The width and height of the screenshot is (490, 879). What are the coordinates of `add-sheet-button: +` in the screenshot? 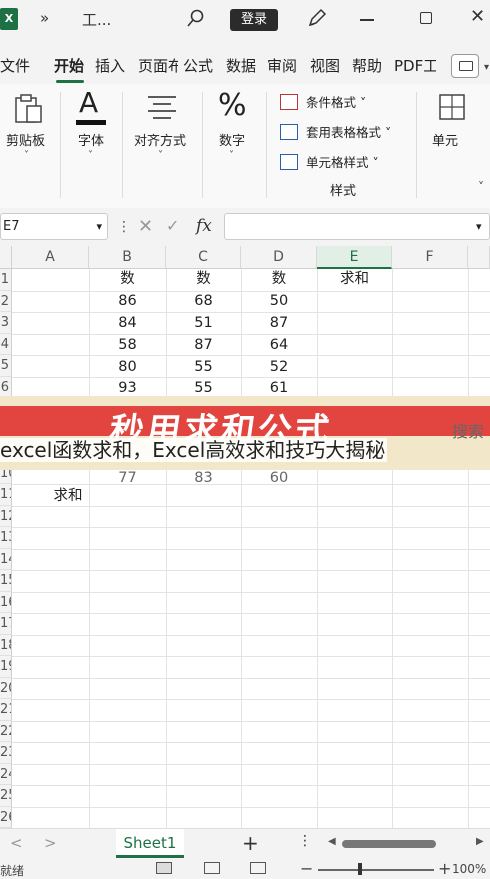 It's located at (250, 843).